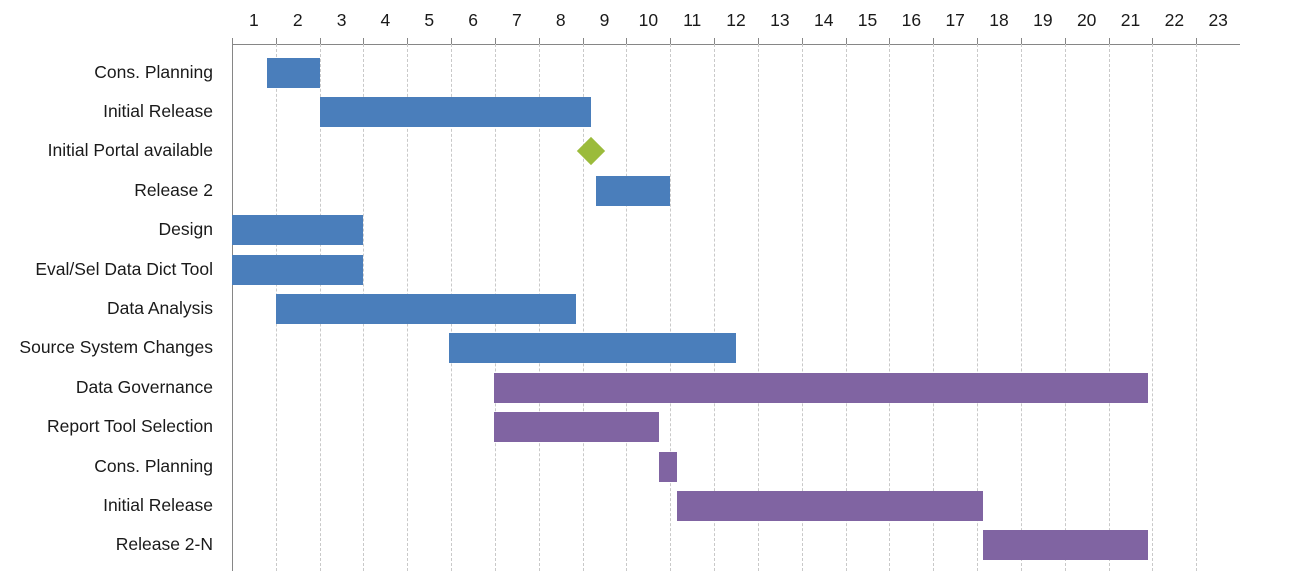  Describe the element at coordinates (955, 20) in the screenshot. I see `x-tick-label: 17` at that location.